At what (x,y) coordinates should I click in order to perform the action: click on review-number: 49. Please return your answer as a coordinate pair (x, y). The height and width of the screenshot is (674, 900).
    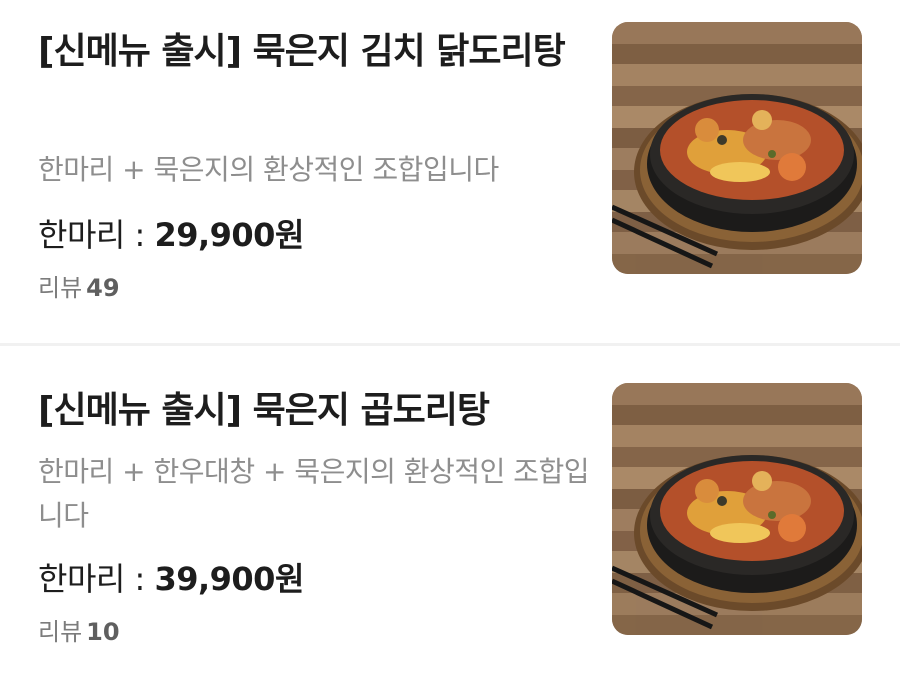
    Looking at the image, I should click on (103, 288).